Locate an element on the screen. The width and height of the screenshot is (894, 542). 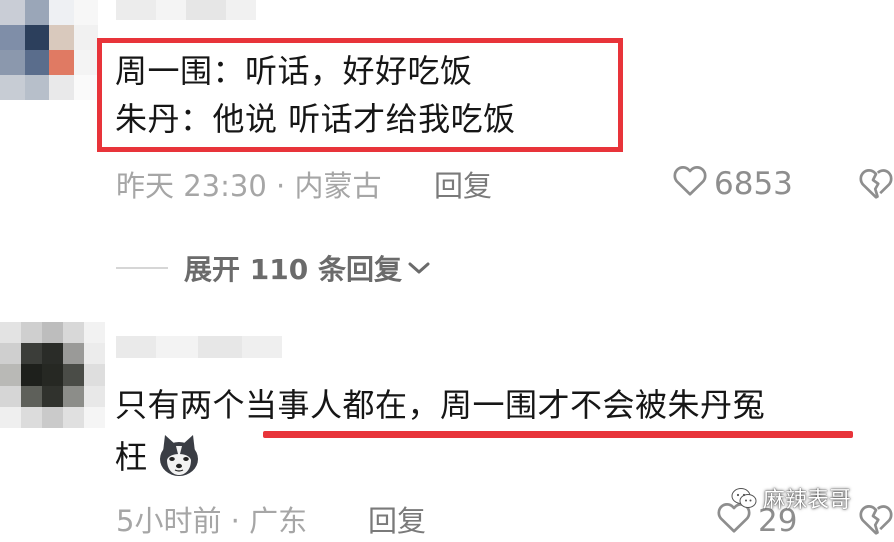
comment-meta: 昨天 23:30 · 内蒙古 is located at coordinates (249, 186).